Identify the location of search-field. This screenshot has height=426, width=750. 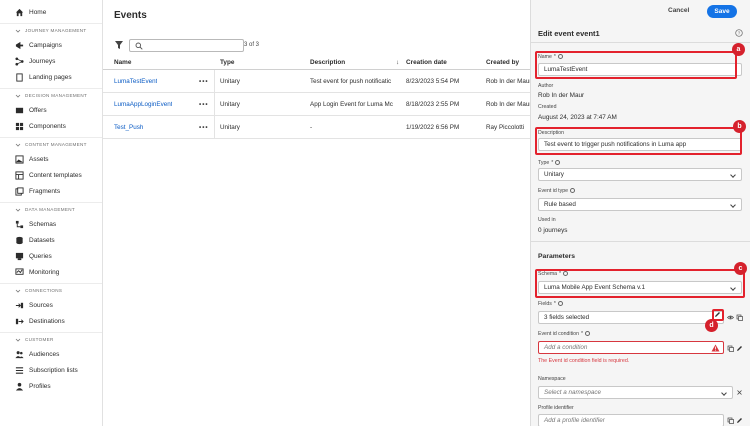
(186, 45).